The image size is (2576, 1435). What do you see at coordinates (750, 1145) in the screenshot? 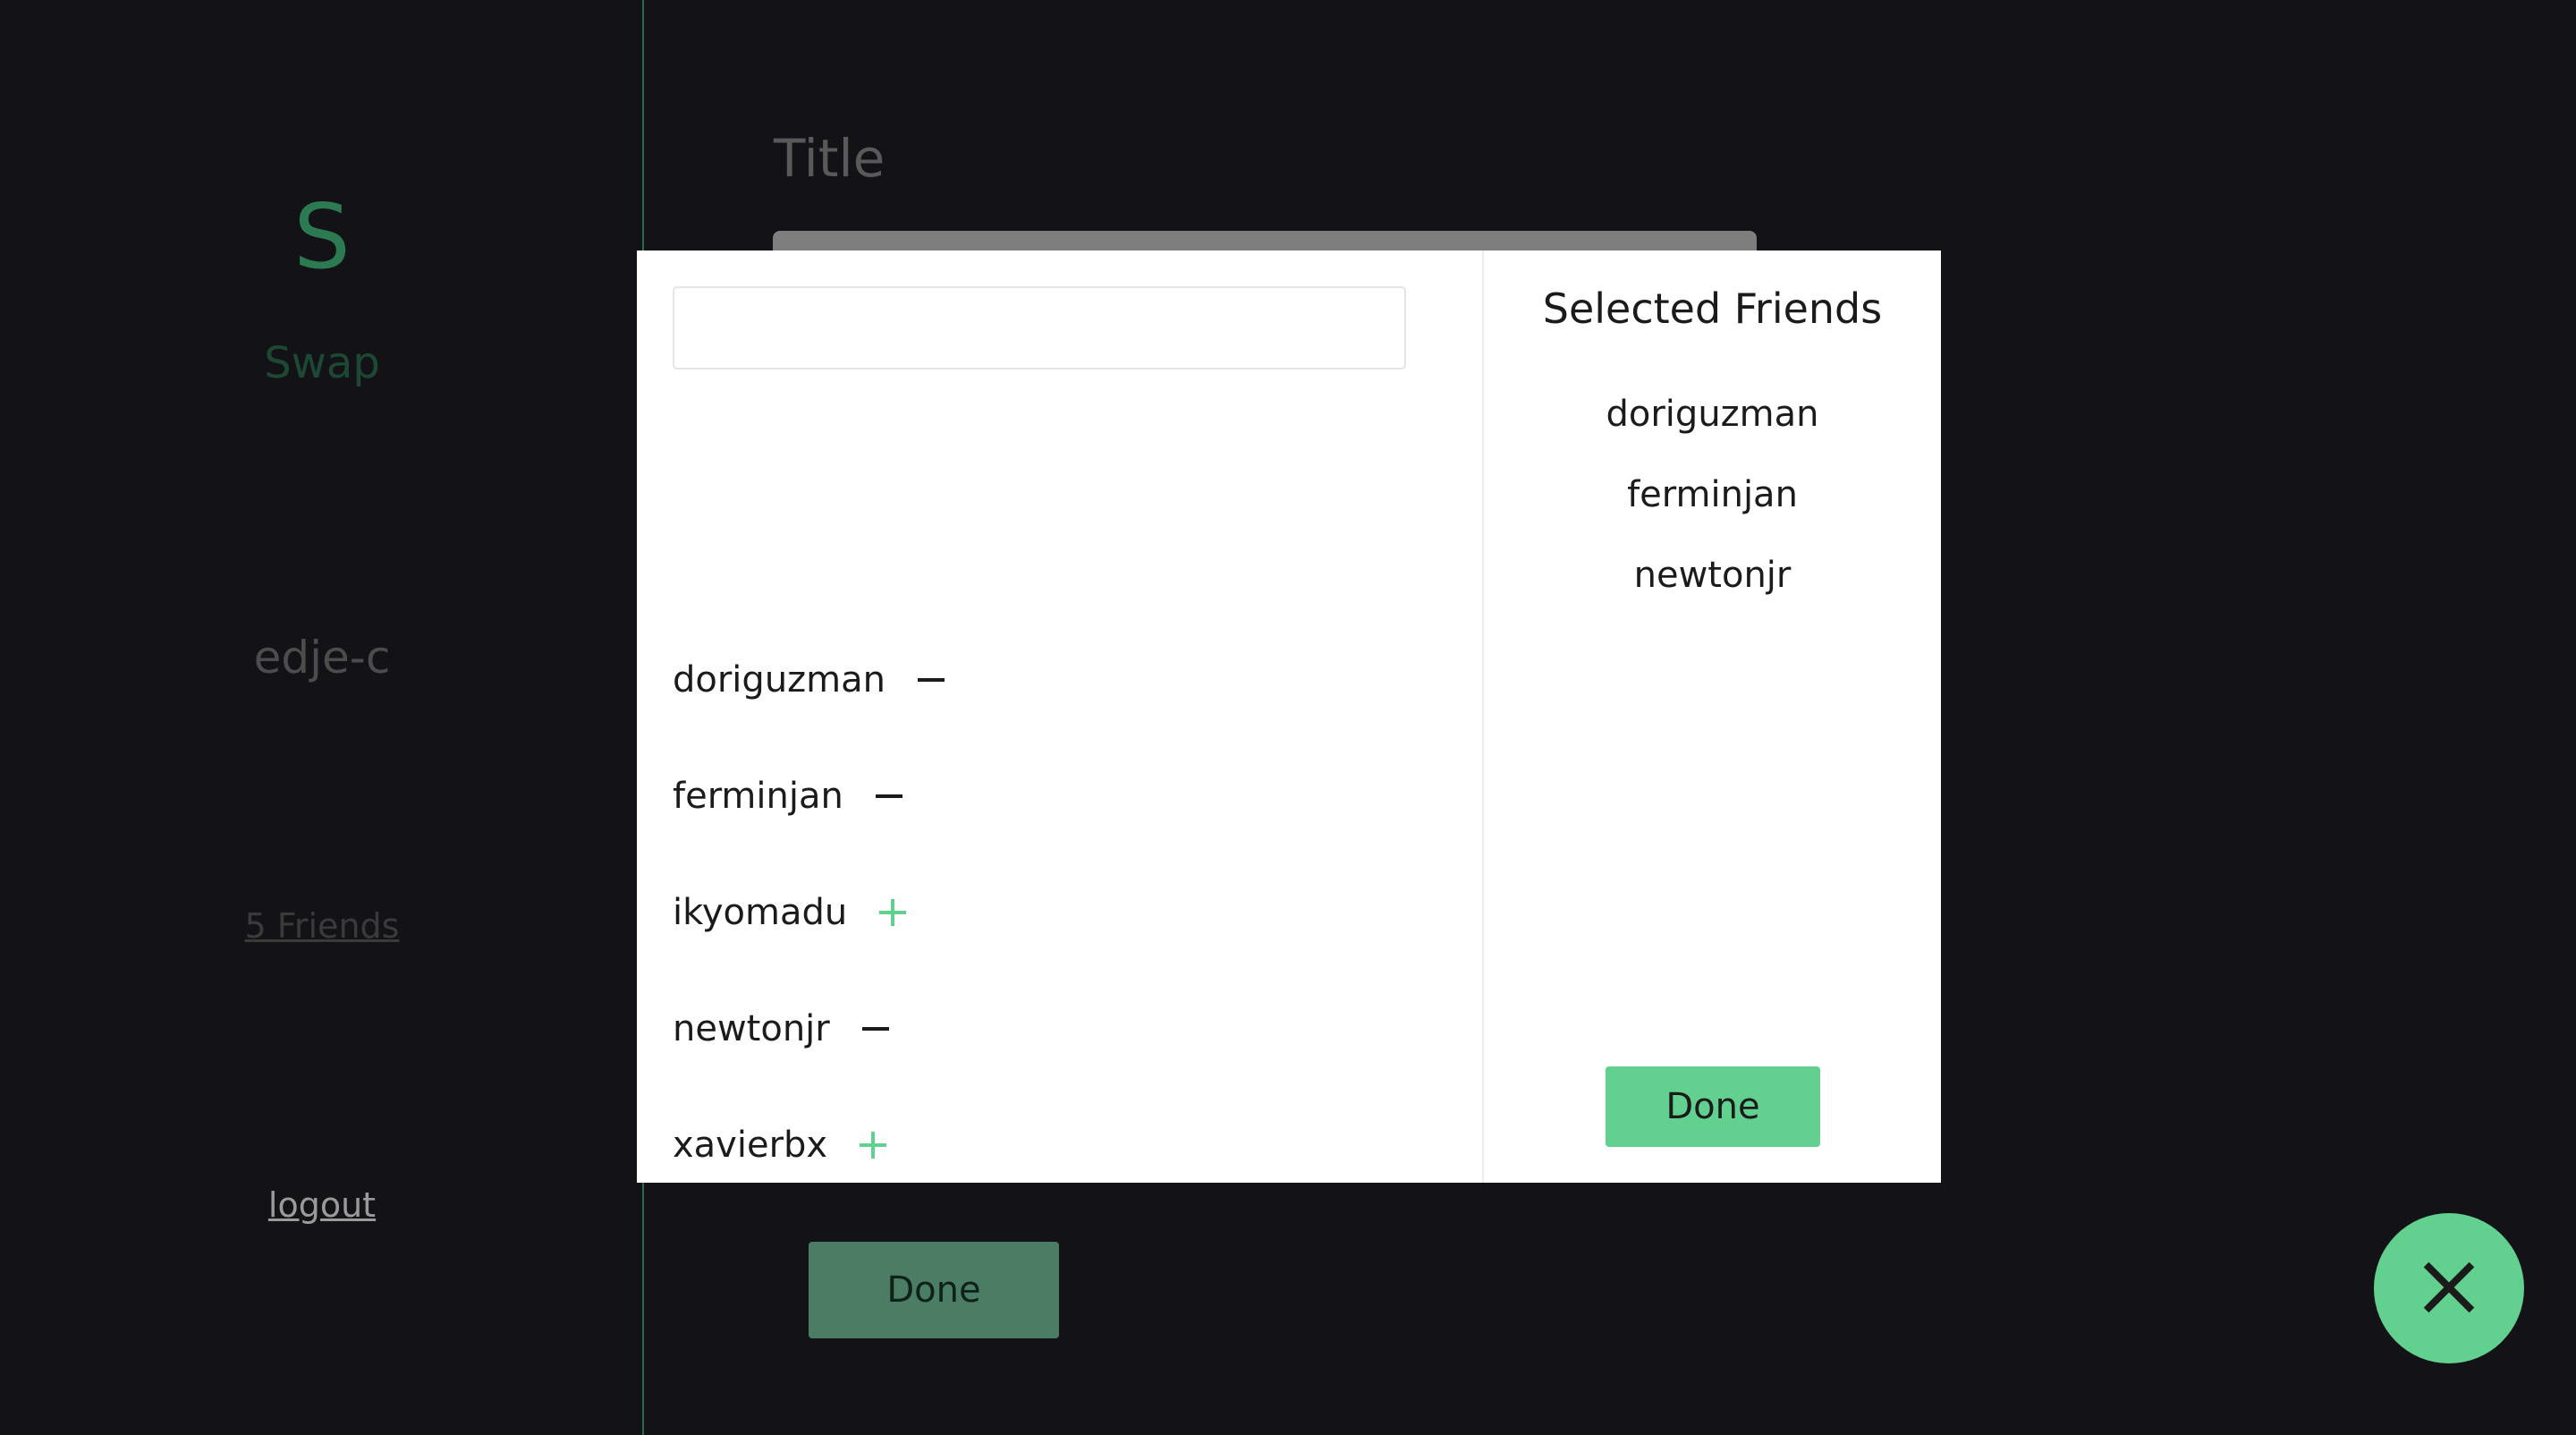
I see `friend-name: xavierbx` at bounding box center [750, 1145].